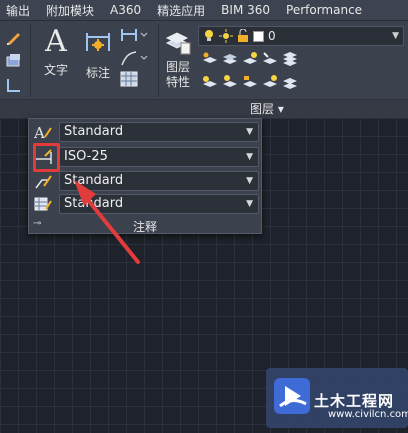 The width and height of the screenshot is (408, 433). Describe the element at coordinates (70, 10) in the screenshot. I see `tab-addins: 附加模块` at that location.